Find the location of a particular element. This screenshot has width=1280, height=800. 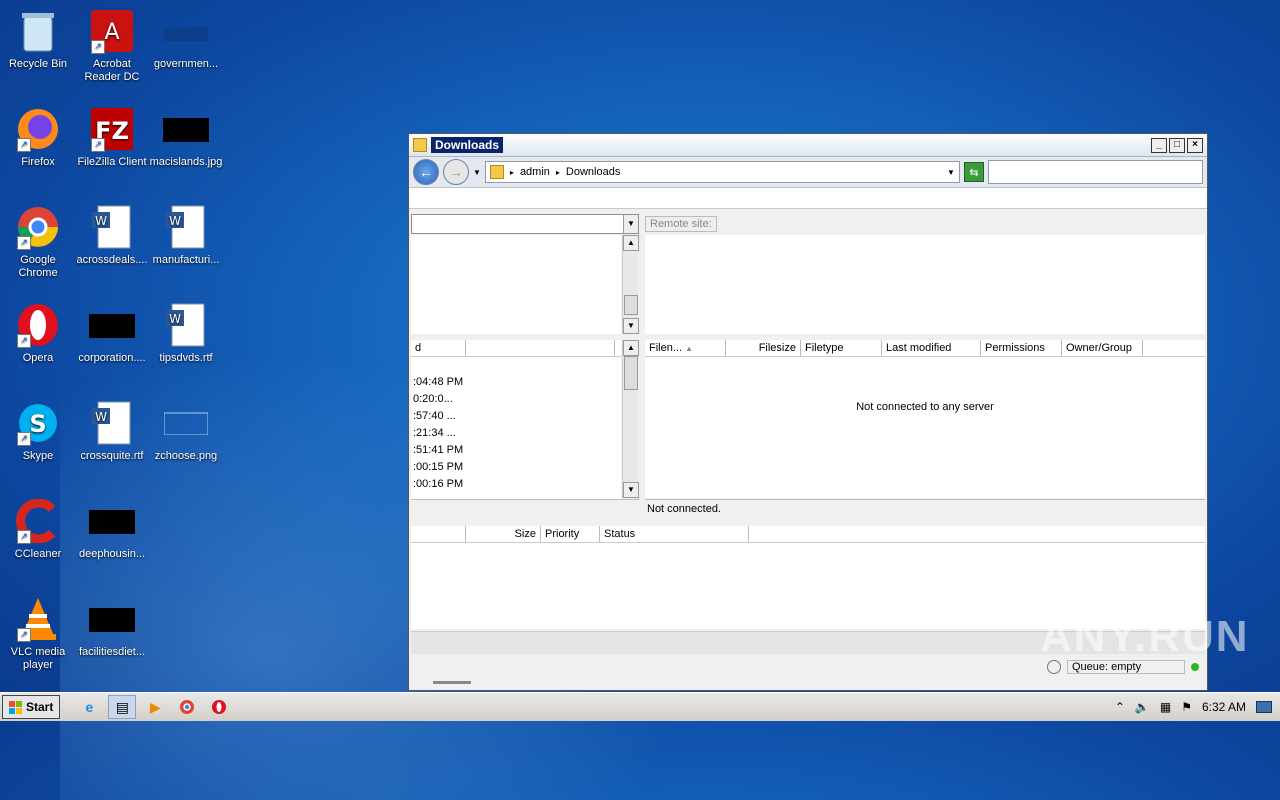

system-tray: ⌃ 🔈 ▦ ⚑ 6:32 AM is located at coordinates (1197, 707).